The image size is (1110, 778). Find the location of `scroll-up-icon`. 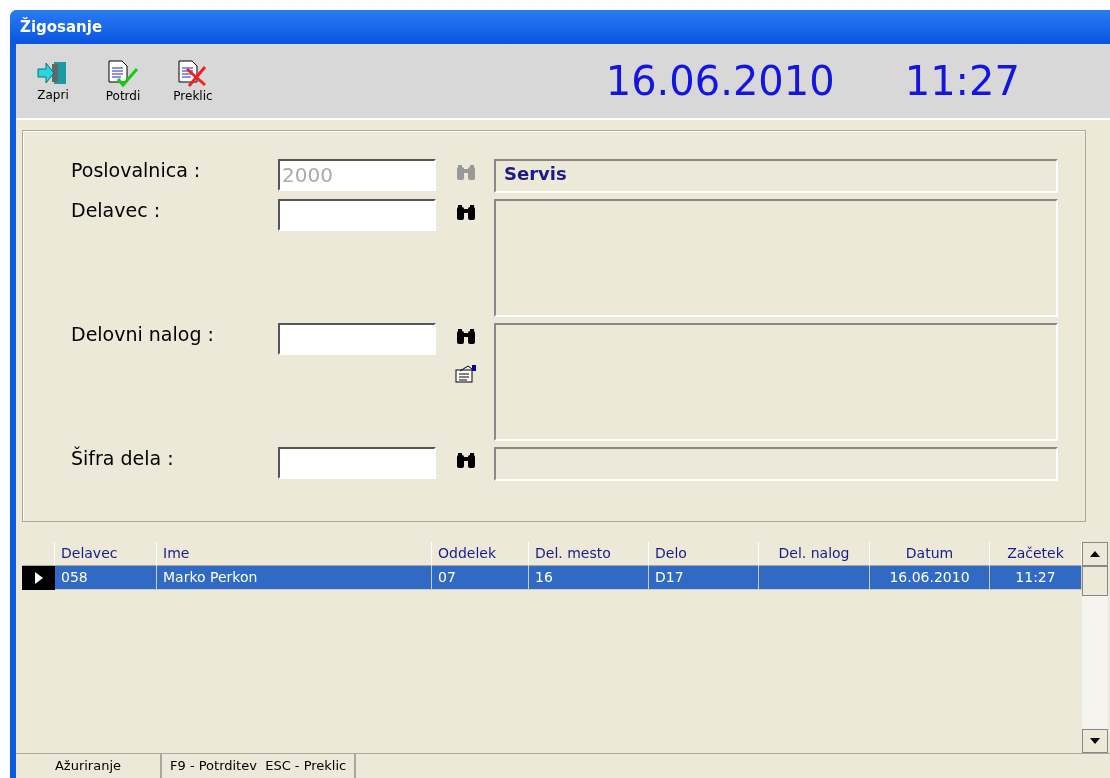

scroll-up-icon is located at coordinates (1095, 554).